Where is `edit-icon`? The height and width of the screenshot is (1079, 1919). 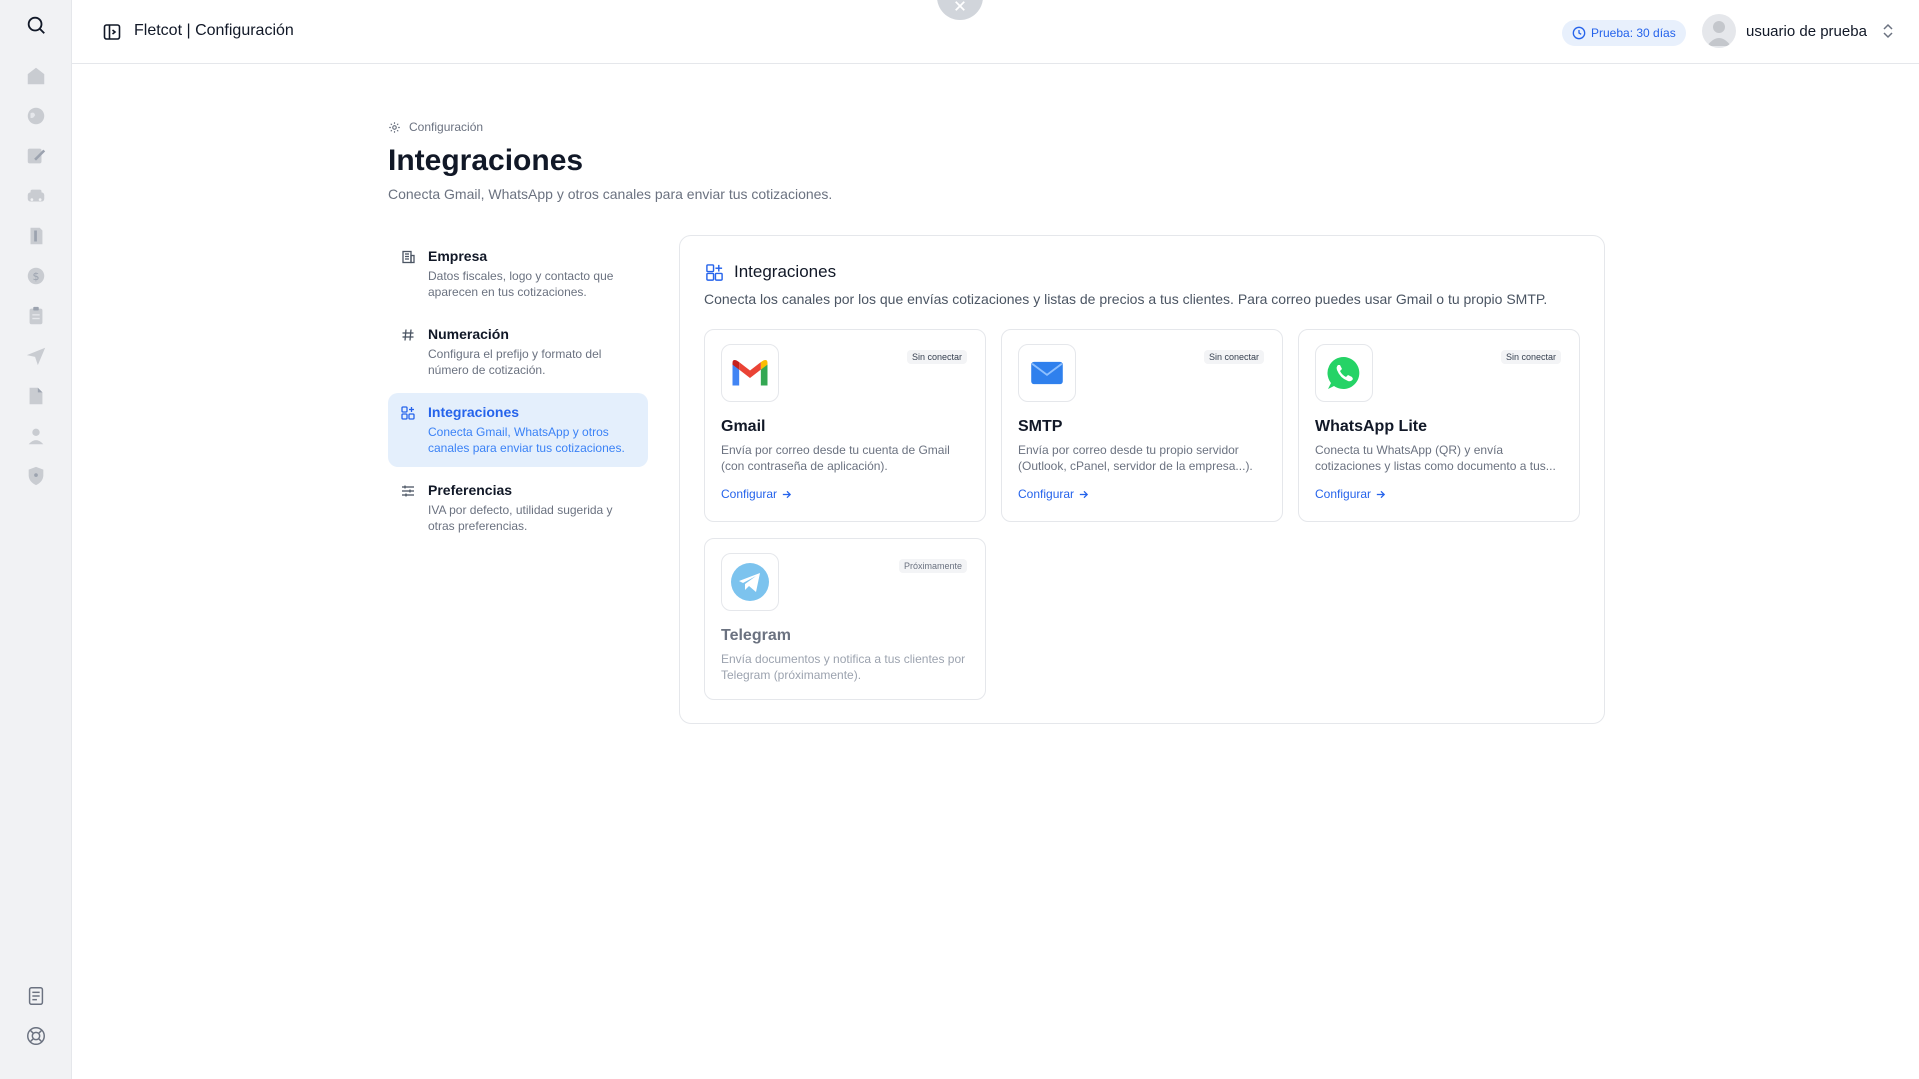 edit-icon is located at coordinates (36, 156).